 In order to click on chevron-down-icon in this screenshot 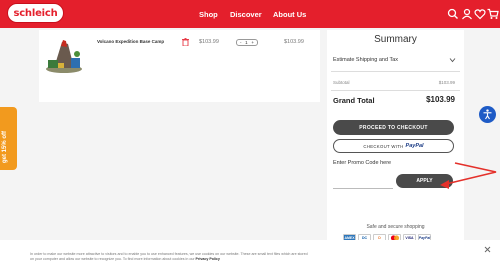, I will do `click(452, 60)`.